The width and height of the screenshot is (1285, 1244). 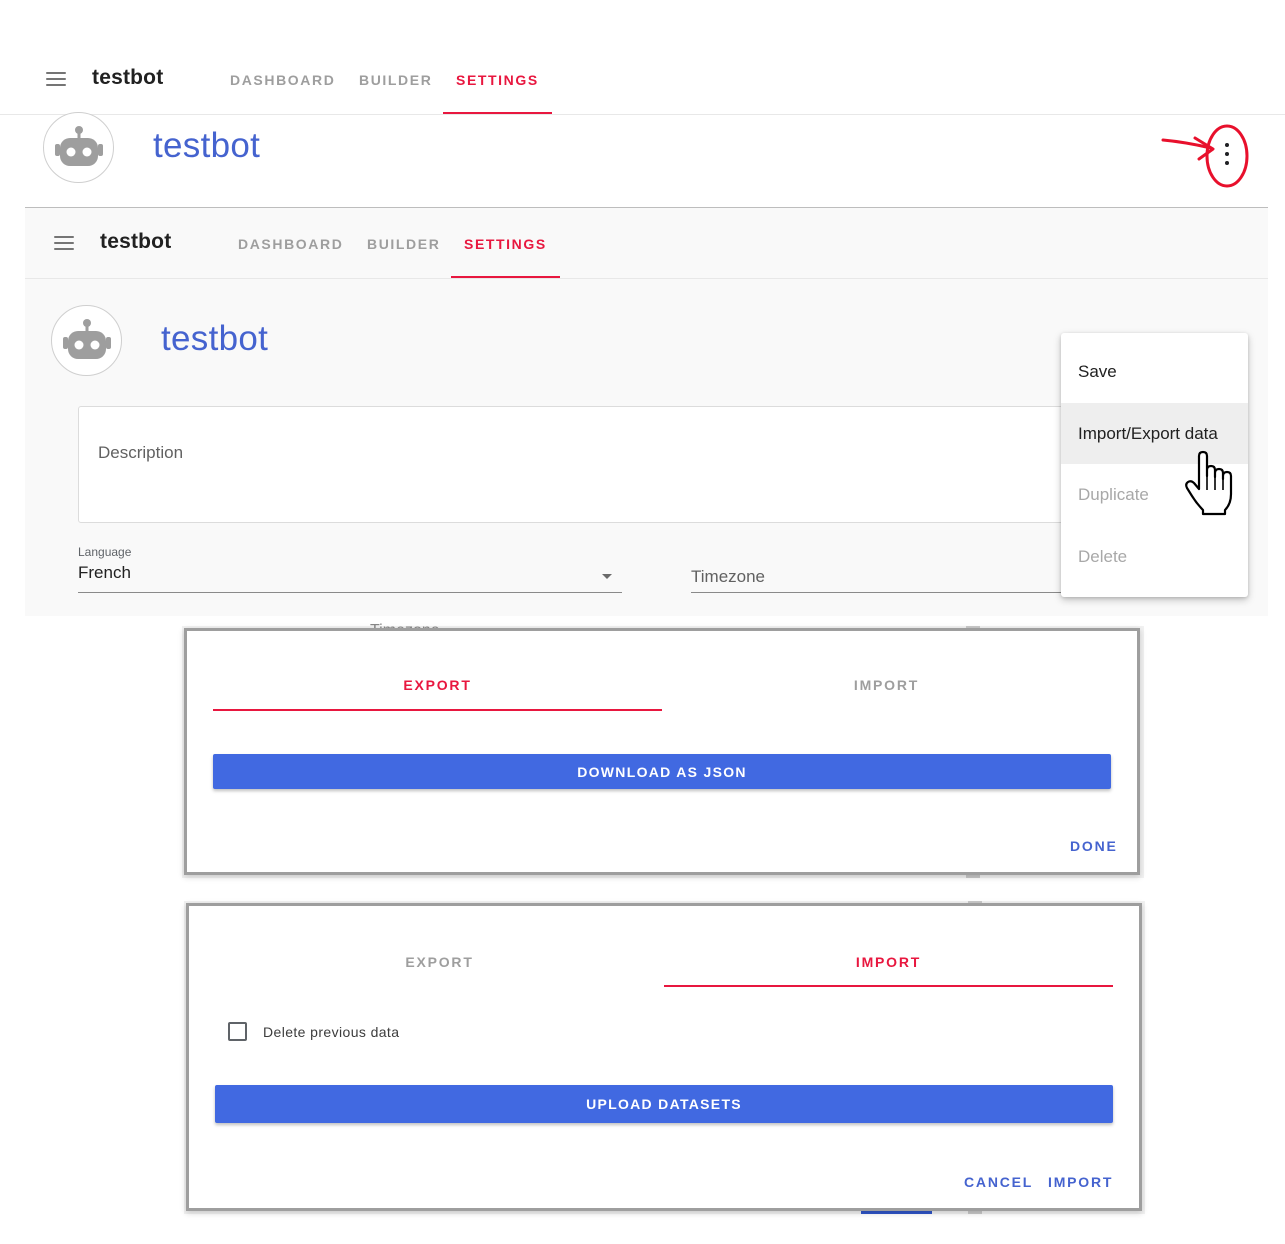 I want to click on tab-builder-2: BUILDER, so click(x=403, y=244).